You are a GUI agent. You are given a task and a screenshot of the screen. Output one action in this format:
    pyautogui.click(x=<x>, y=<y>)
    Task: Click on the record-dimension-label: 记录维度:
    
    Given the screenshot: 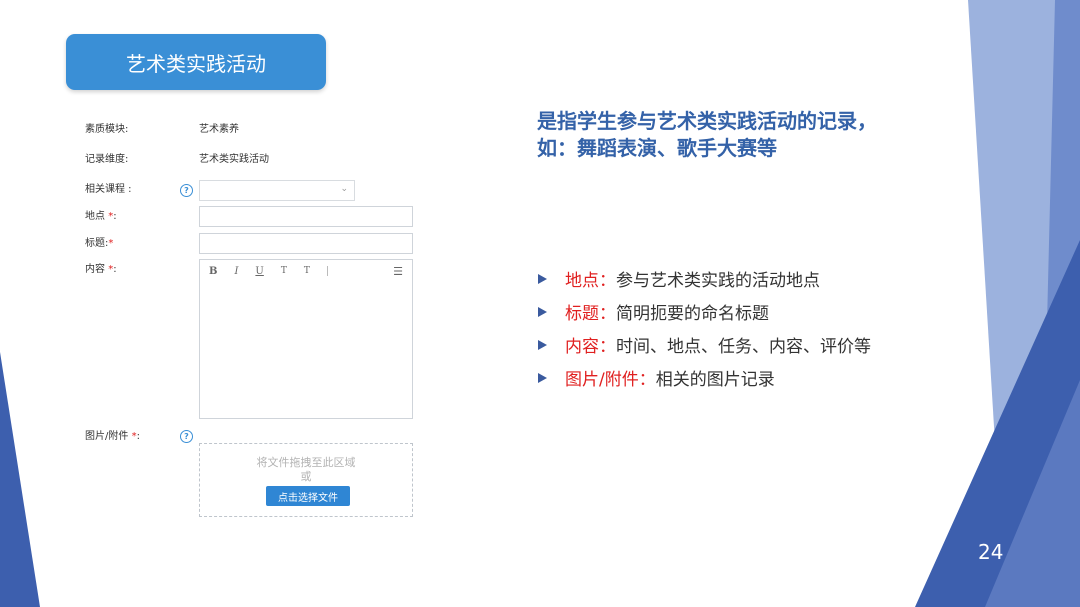 What is the action you would take?
    pyautogui.click(x=107, y=159)
    